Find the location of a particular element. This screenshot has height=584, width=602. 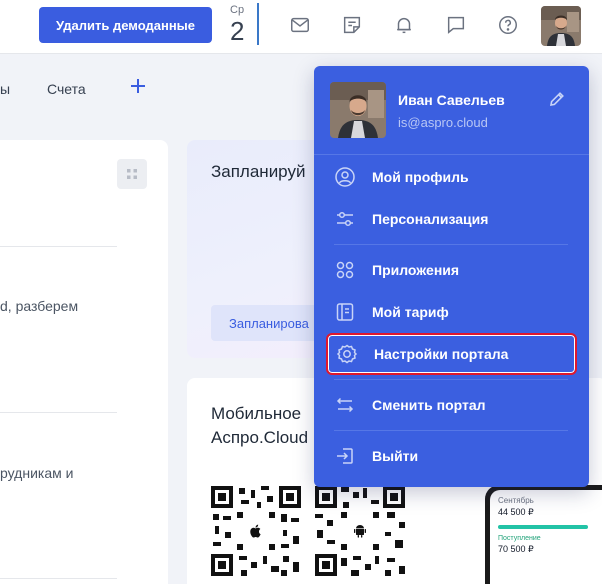

help-icon is located at coordinates (508, 25).